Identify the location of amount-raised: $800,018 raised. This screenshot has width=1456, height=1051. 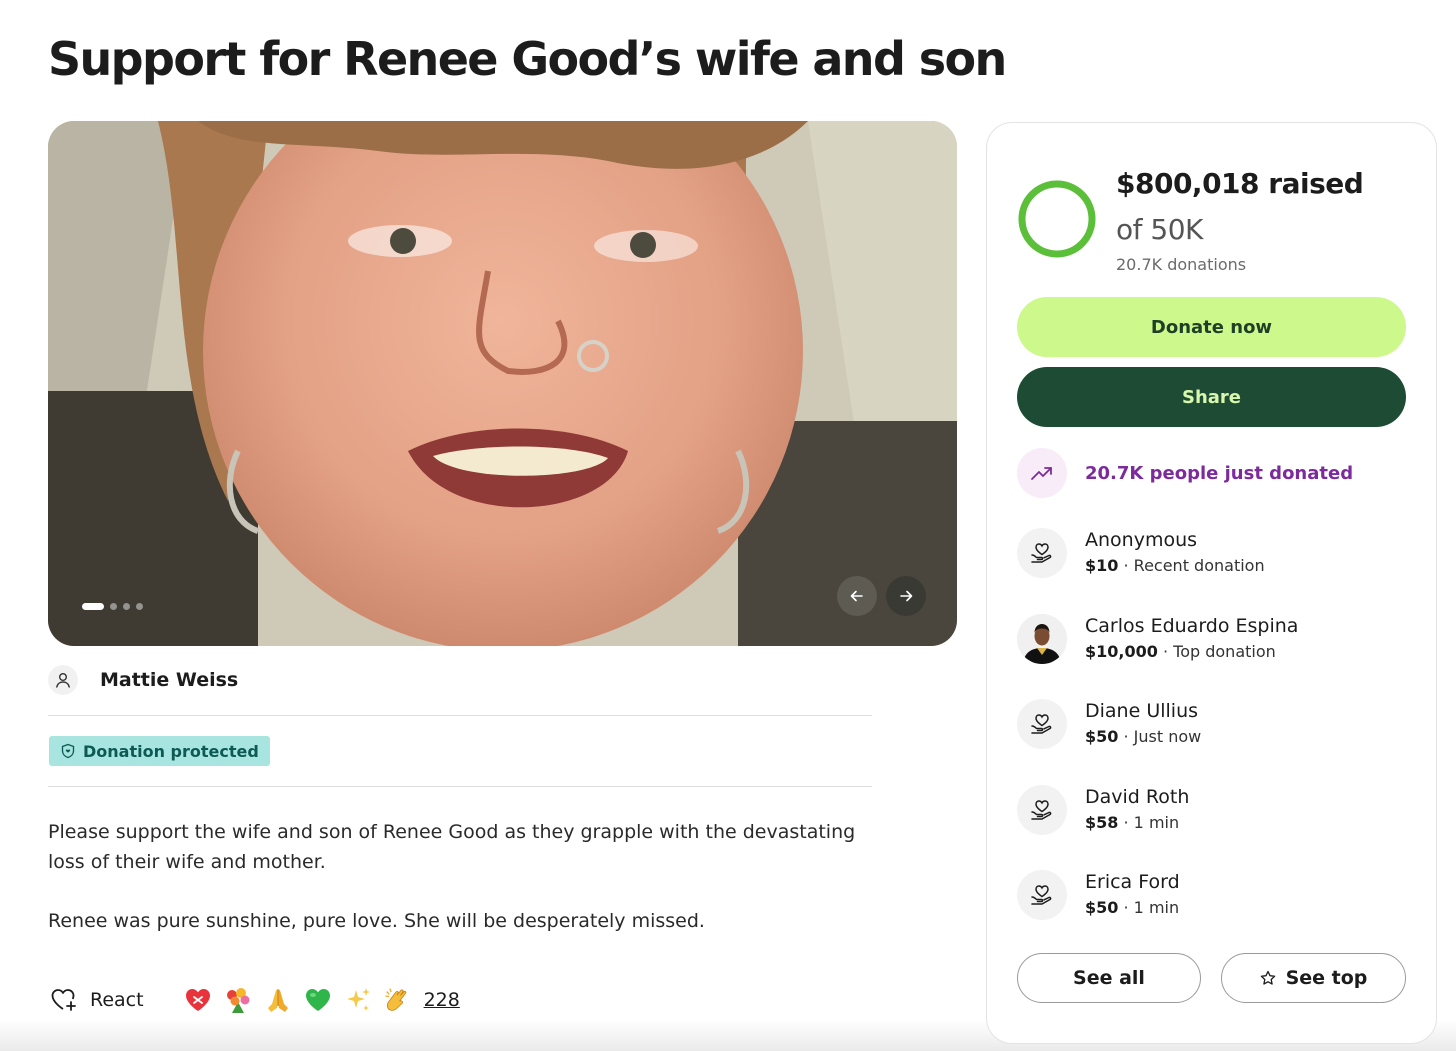
(1240, 183).